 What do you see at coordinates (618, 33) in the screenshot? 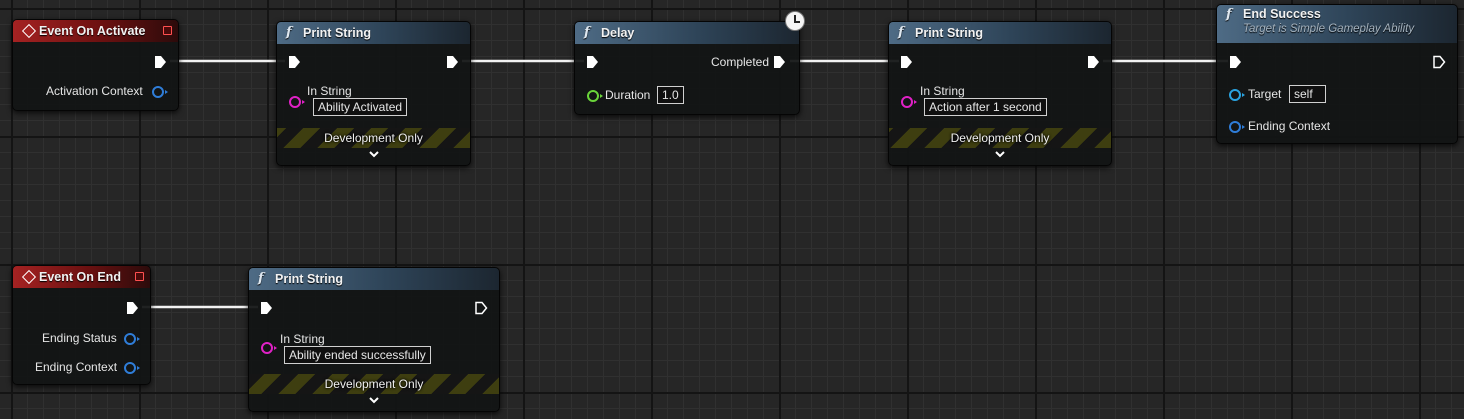
I see `node-title: Delay` at bounding box center [618, 33].